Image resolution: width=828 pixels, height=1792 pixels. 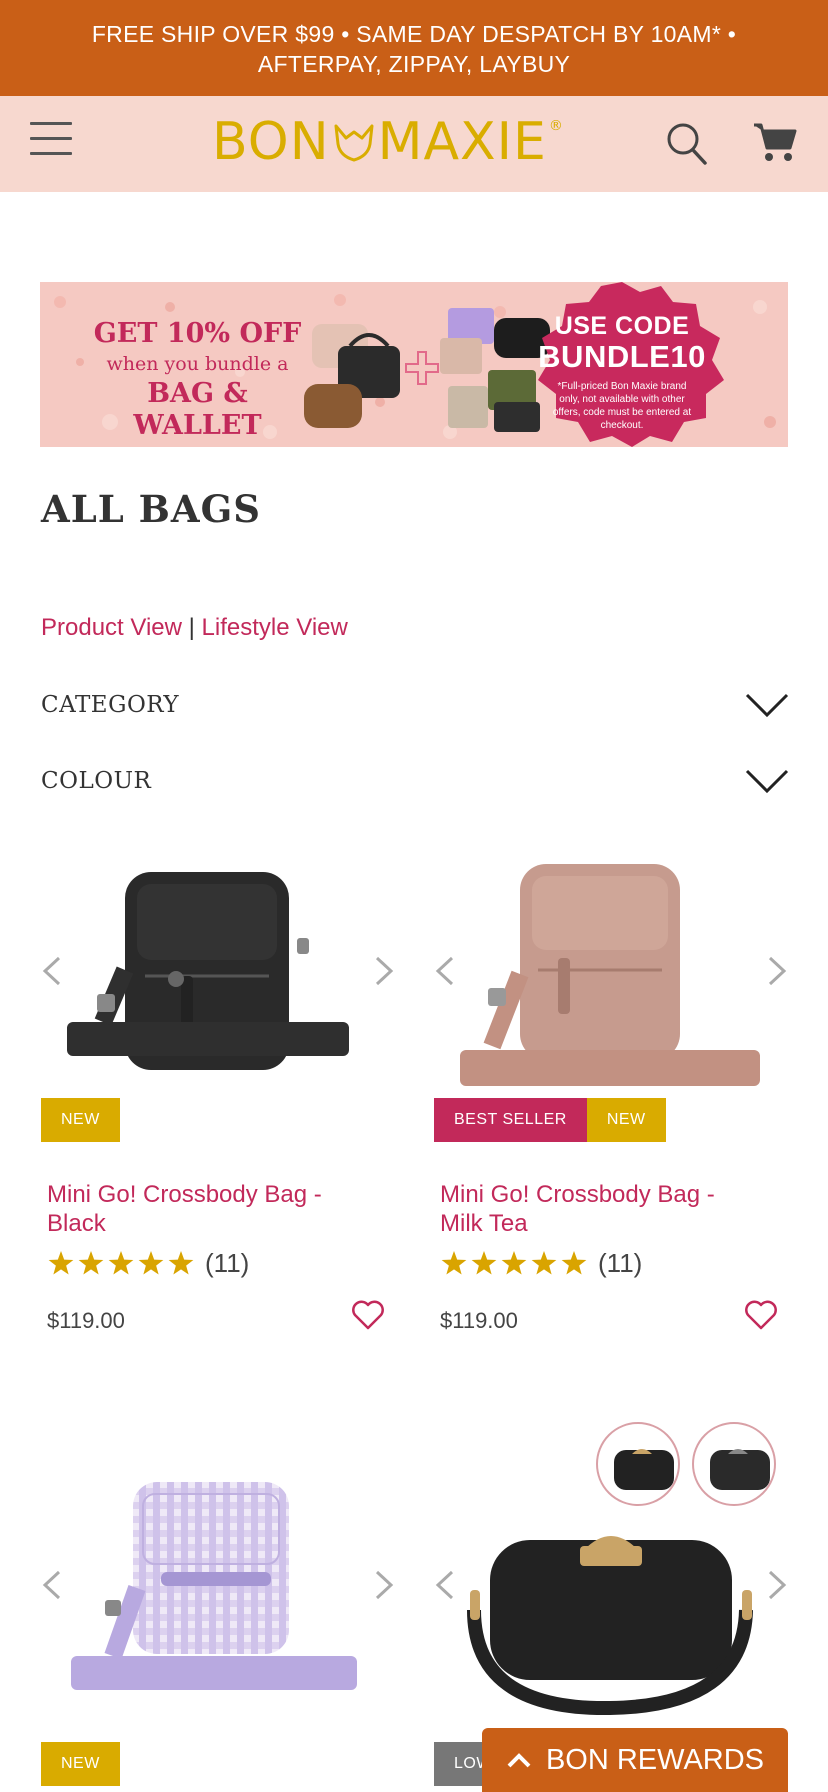 What do you see at coordinates (110, 705) in the screenshot?
I see `category-filter-label: CATEGORY` at bounding box center [110, 705].